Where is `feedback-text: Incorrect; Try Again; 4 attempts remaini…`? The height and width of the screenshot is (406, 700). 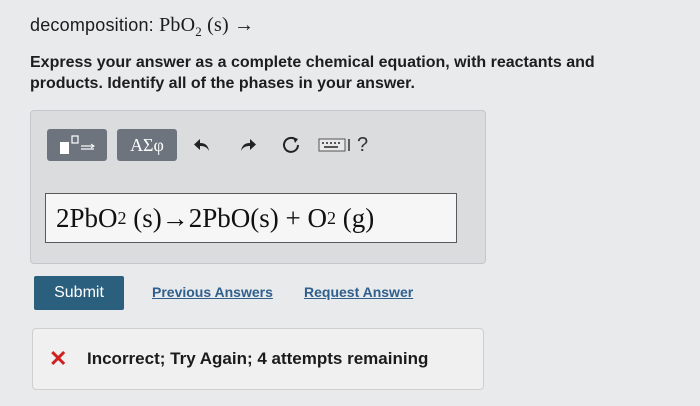
feedback-text: Incorrect; Try Again; 4 attempts remaini… is located at coordinates (258, 358).